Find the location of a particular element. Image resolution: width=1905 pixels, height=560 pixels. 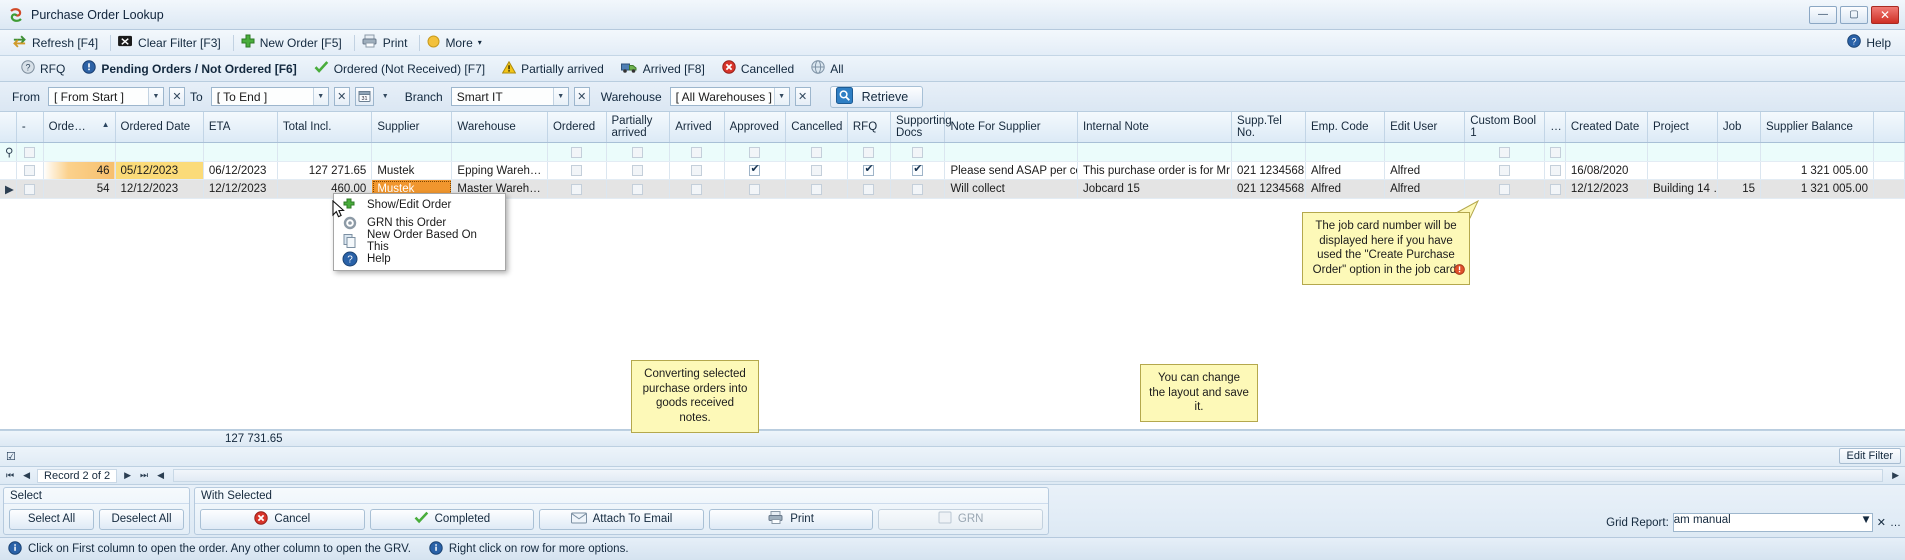

filter-cell-internal is located at coordinates (1155, 152).